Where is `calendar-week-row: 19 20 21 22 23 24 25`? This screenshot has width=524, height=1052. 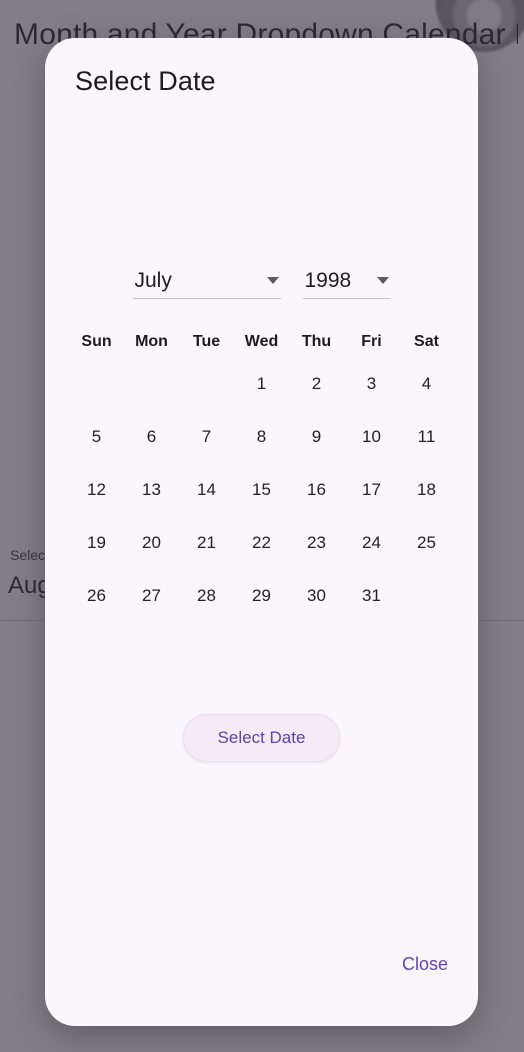 calendar-week-row: 19 20 21 22 23 24 25 is located at coordinates (261, 542).